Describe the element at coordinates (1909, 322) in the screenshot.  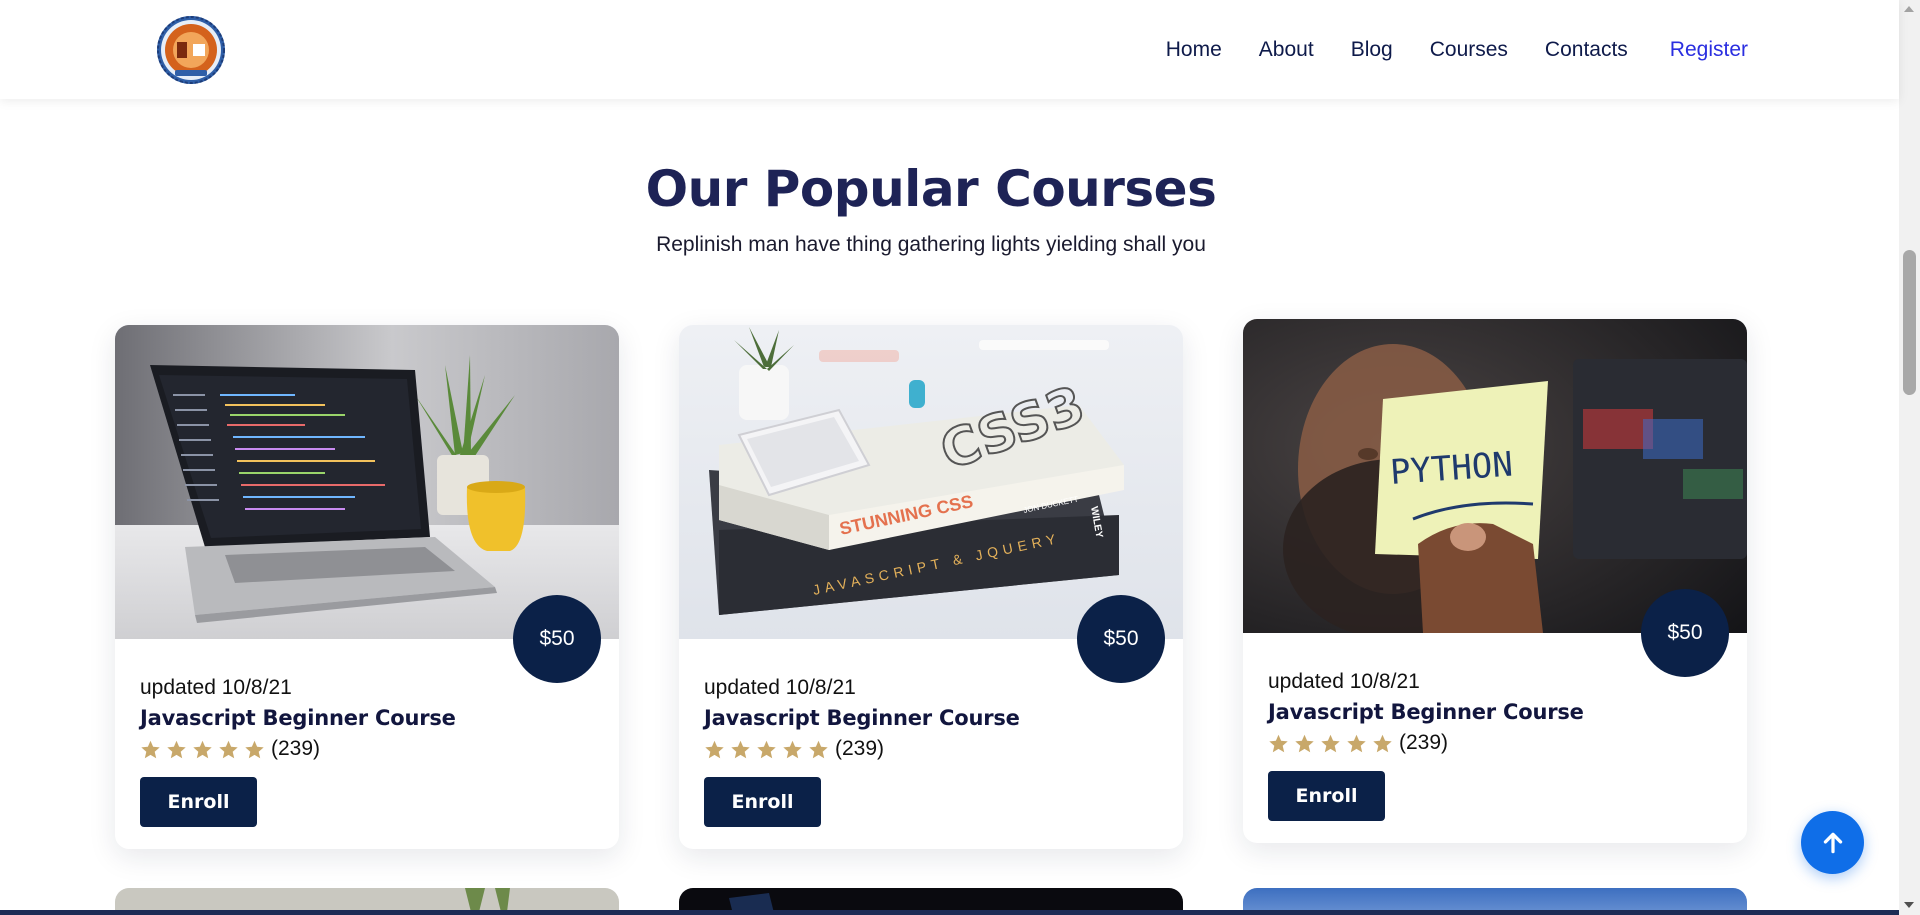
I see `scrollbar-thumb` at that location.